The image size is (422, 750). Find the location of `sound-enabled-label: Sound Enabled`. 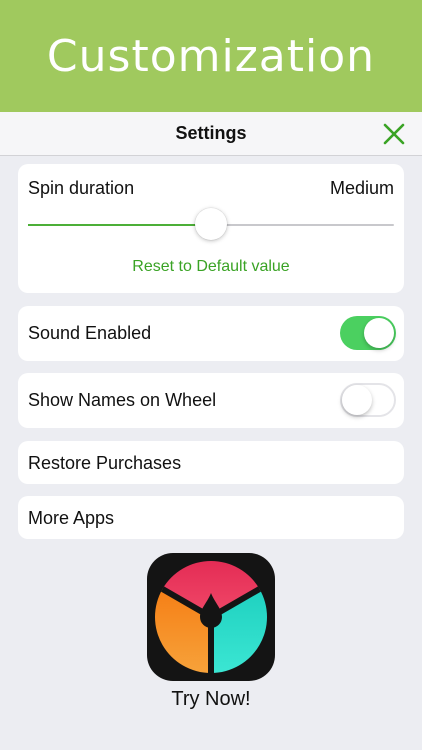

sound-enabled-label: Sound Enabled is located at coordinates (90, 333).